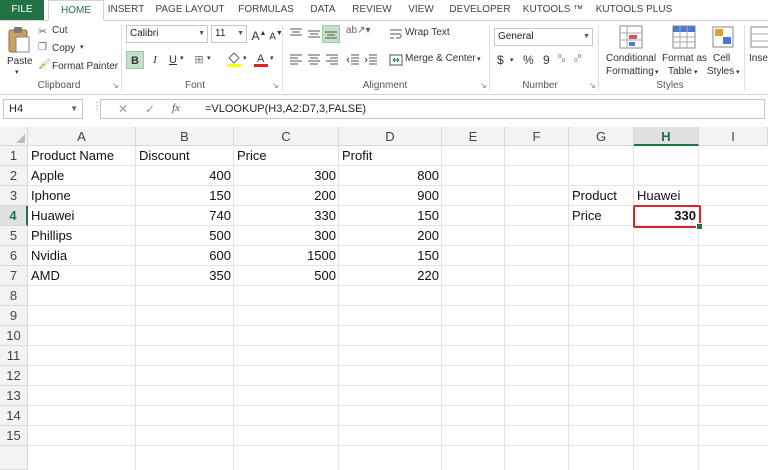 The height and width of the screenshot is (470, 768). What do you see at coordinates (724, 51) in the screenshot?
I see `cell-styles-button: Cell Styles ▾` at bounding box center [724, 51].